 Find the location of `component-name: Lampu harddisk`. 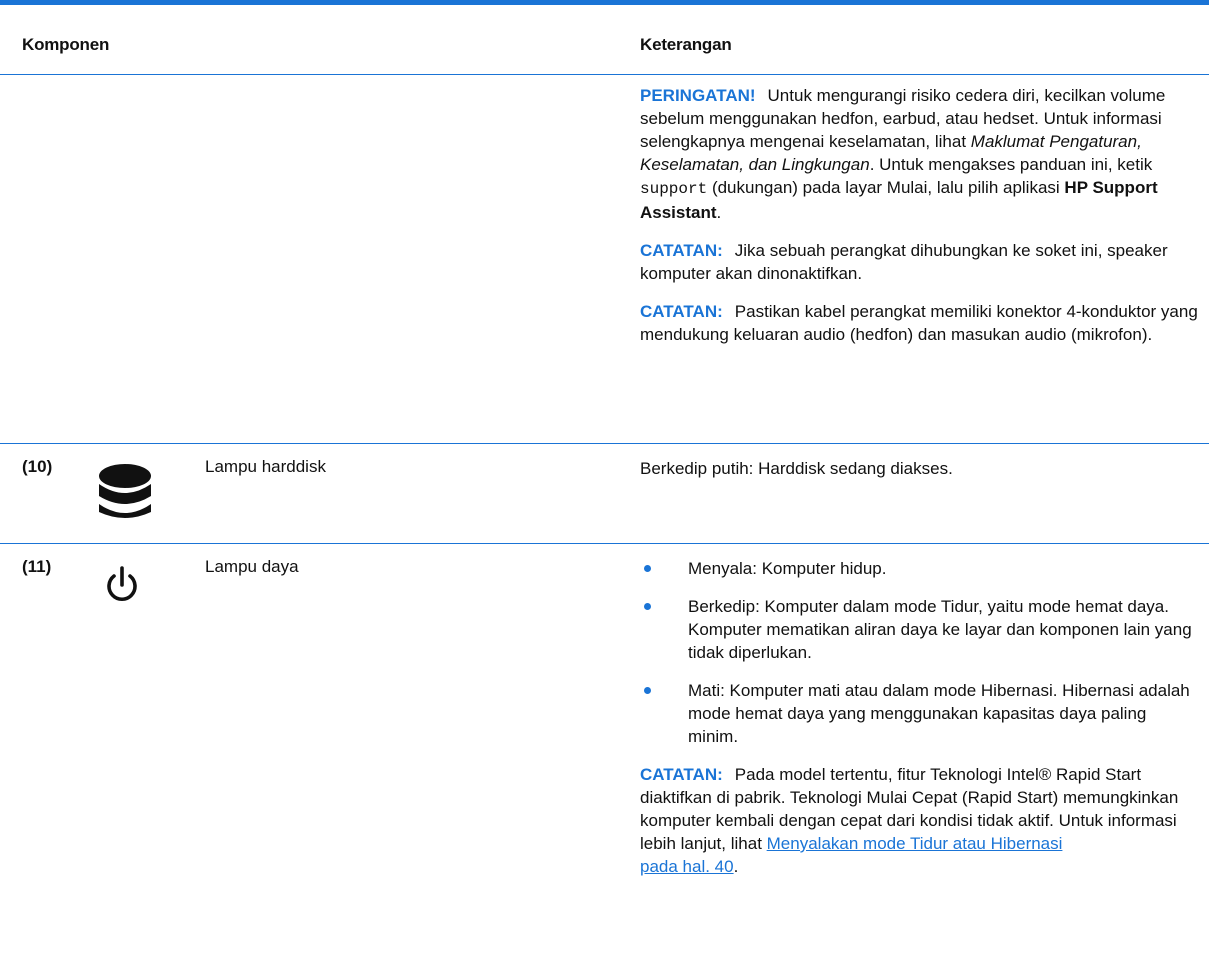

component-name: Lampu harddisk is located at coordinates (265, 466).